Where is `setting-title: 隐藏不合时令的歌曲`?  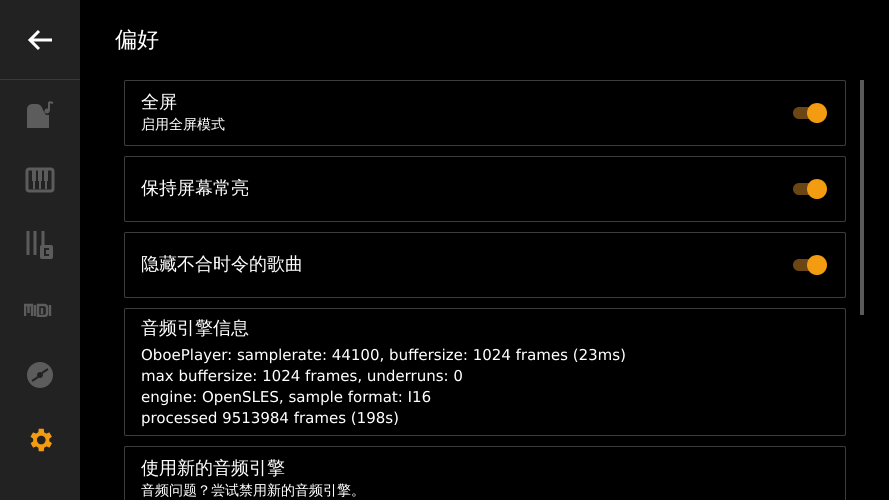 setting-title: 隐藏不合时令的歌曲 is located at coordinates (222, 265).